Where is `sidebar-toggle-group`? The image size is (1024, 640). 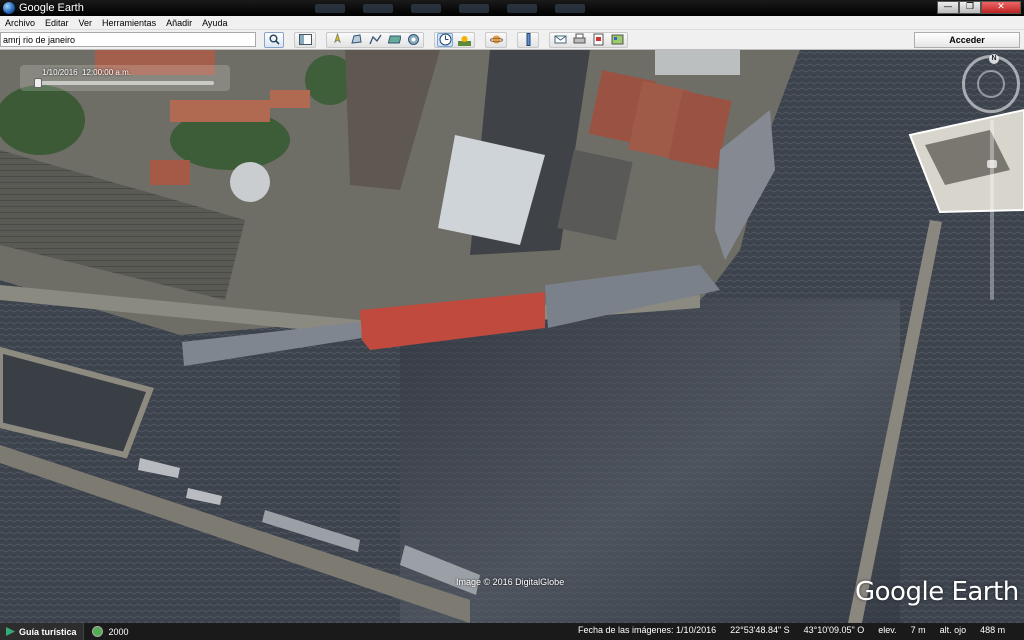
sidebar-toggle-group is located at coordinates (305, 39).